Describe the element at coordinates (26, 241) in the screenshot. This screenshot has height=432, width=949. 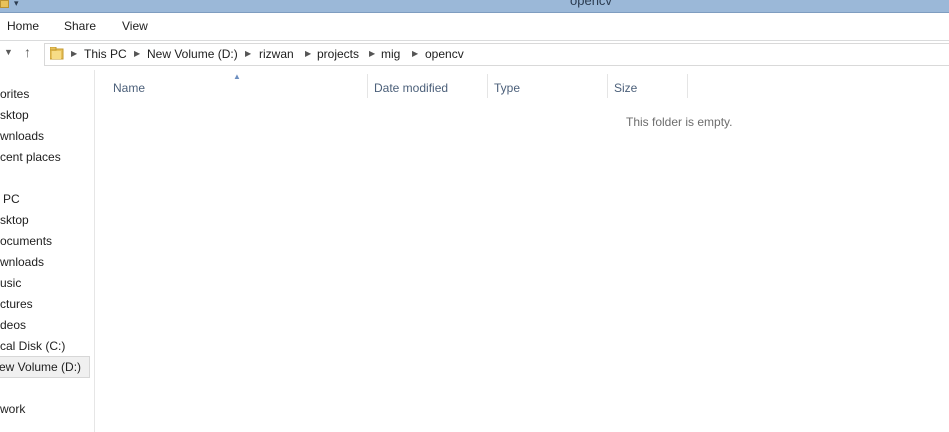
I see `sidebar-item-documents: ocuments` at that location.